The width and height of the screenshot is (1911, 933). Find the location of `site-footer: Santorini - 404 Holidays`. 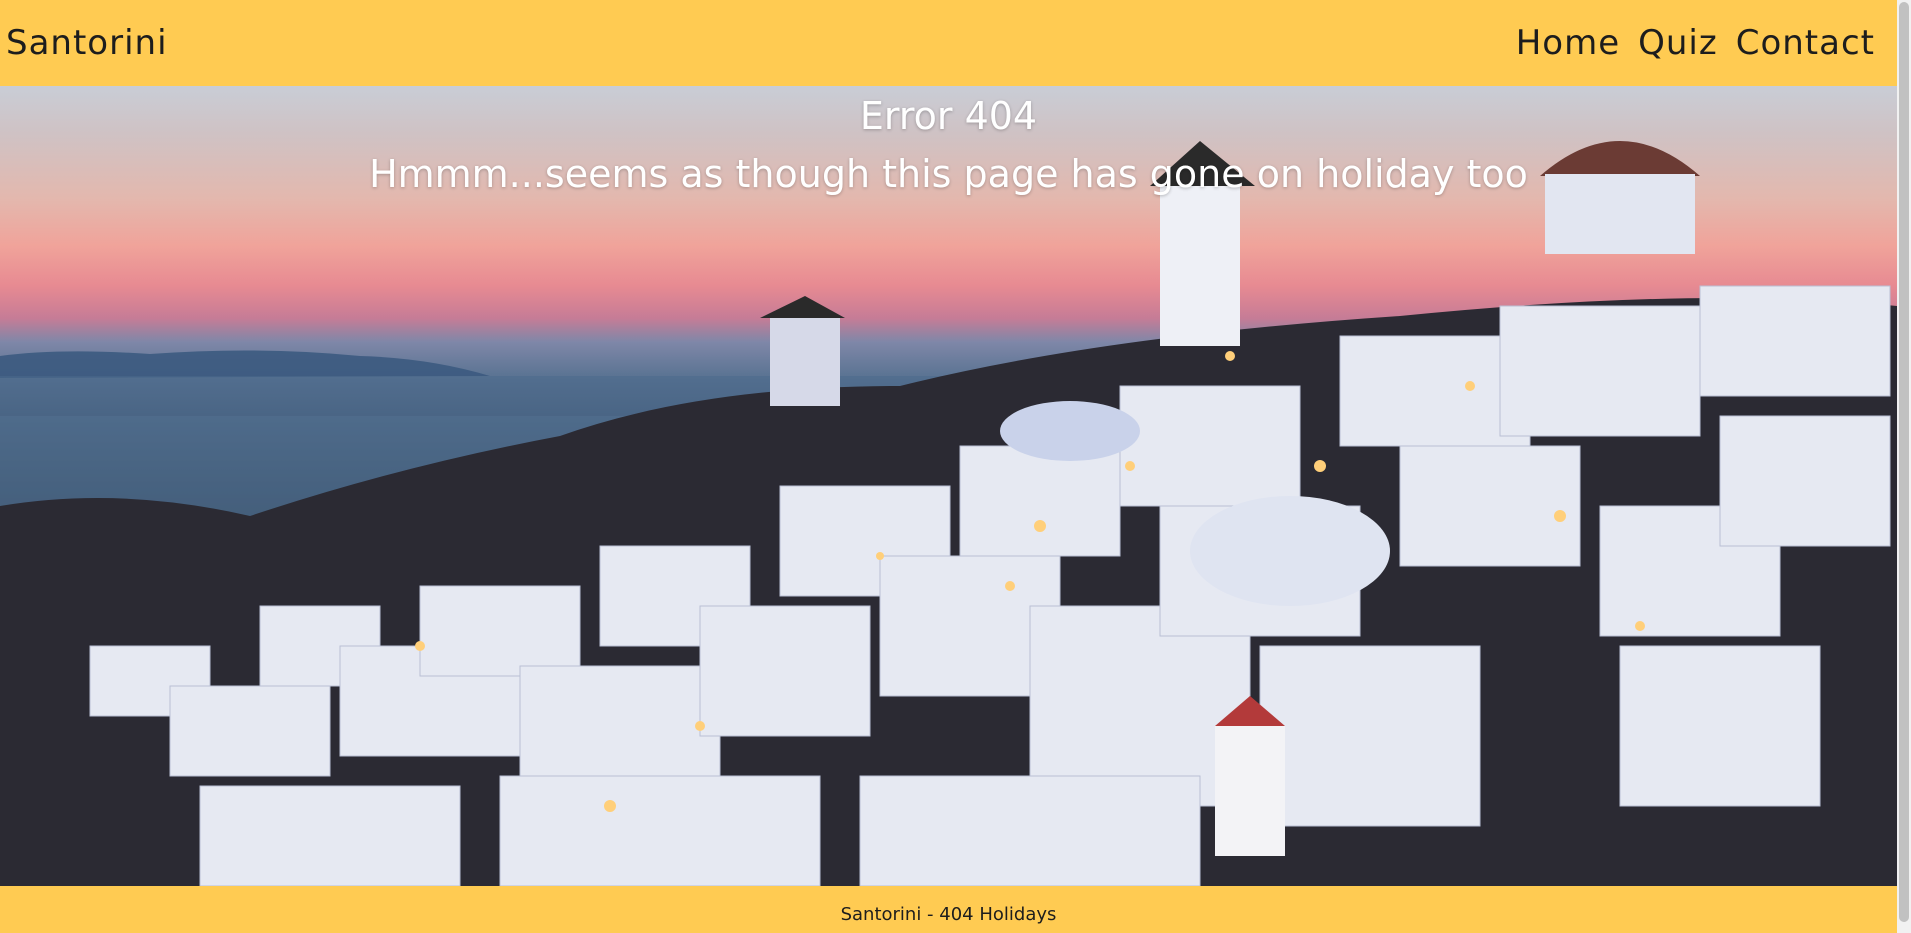

site-footer: Santorini - 404 Holidays is located at coordinates (948, 909).